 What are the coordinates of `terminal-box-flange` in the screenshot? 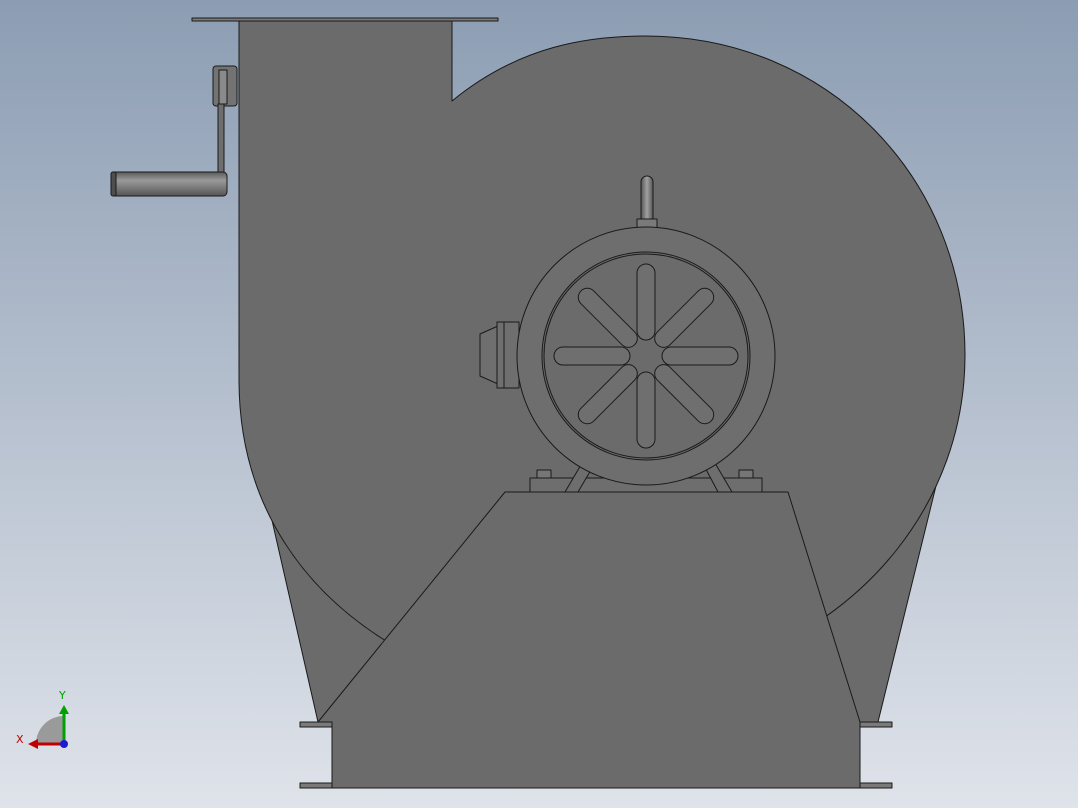 It's located at (508, 355).